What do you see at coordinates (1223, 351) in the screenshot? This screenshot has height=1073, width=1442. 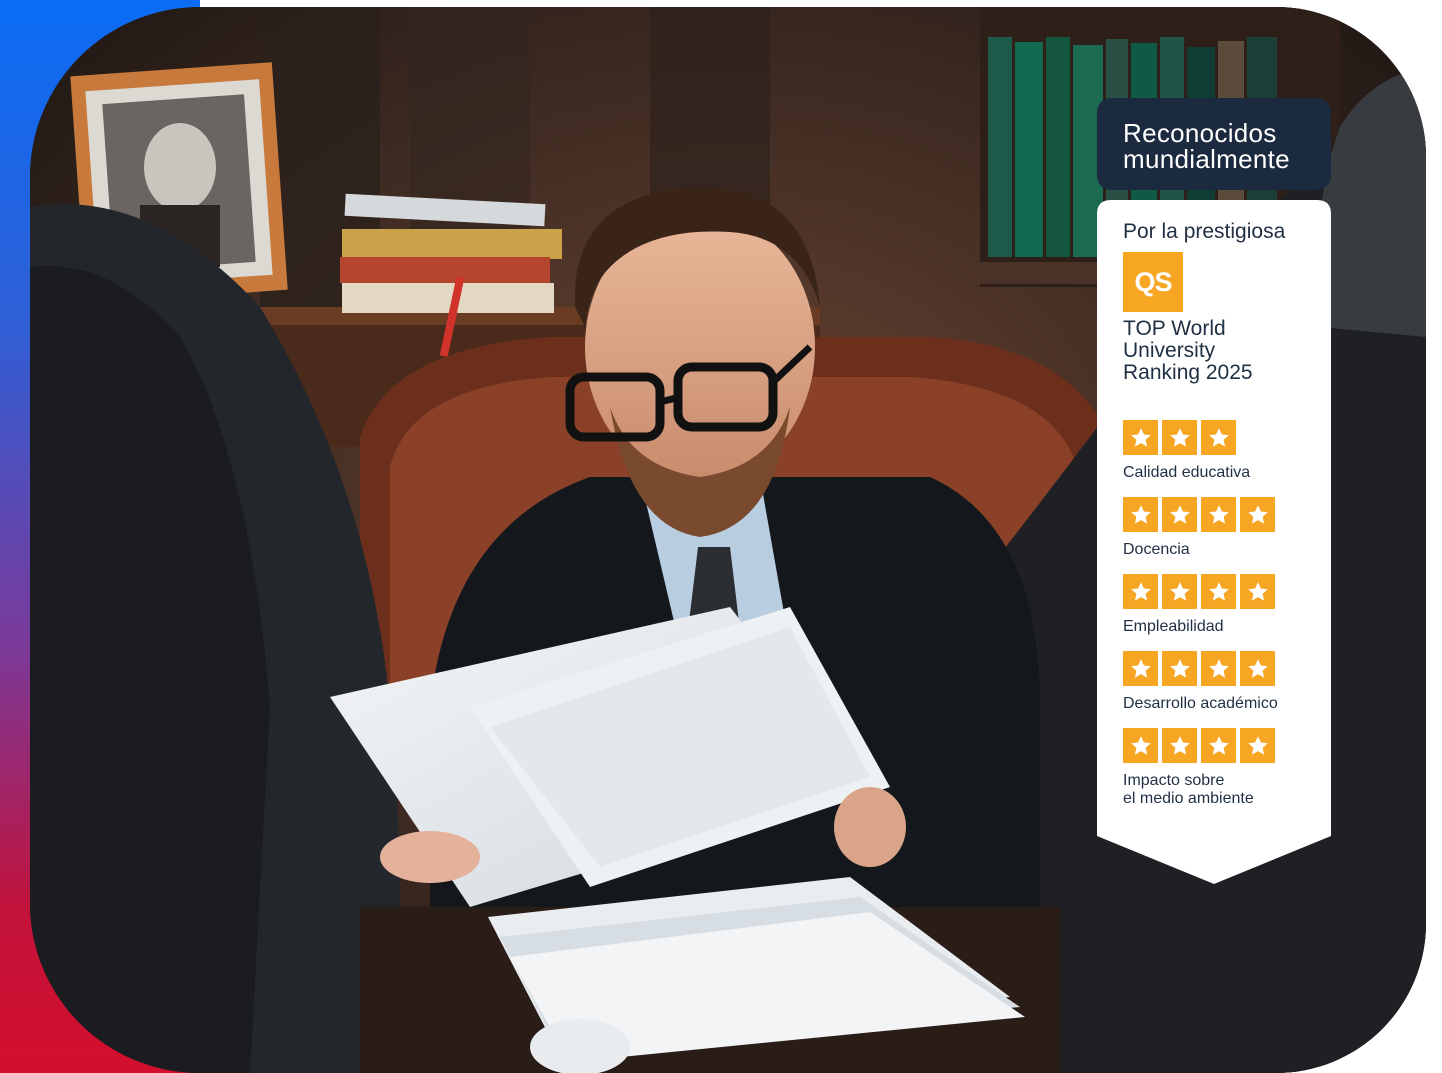 I see `ranking-title: TOP World University Ranking 2025` at bounding box center [1223, 351].